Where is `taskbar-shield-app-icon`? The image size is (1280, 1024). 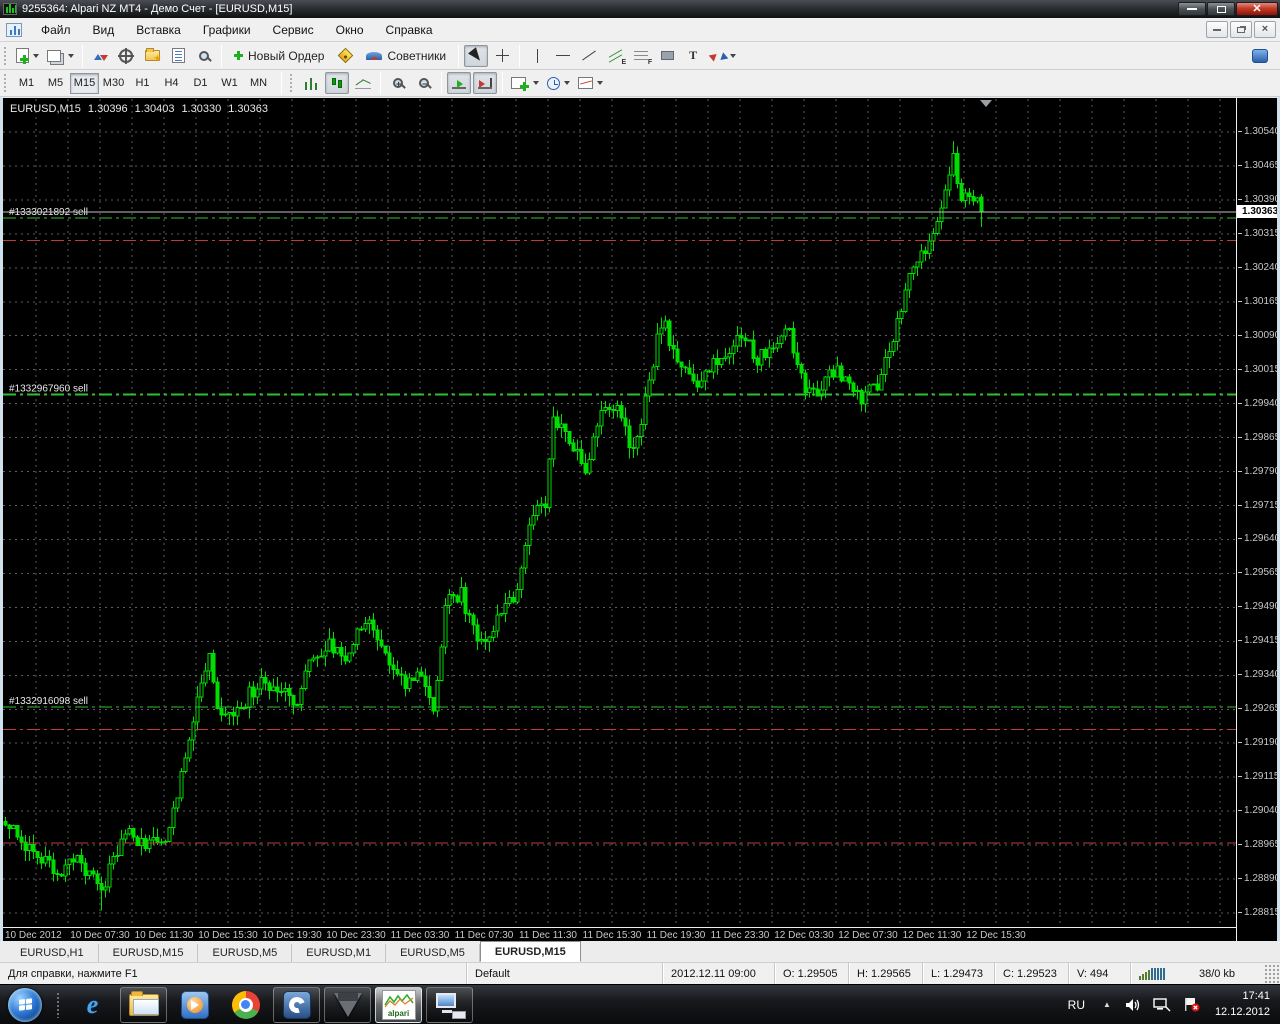
taskbar-shield-app-icon is located at coordinates (347, 1004).